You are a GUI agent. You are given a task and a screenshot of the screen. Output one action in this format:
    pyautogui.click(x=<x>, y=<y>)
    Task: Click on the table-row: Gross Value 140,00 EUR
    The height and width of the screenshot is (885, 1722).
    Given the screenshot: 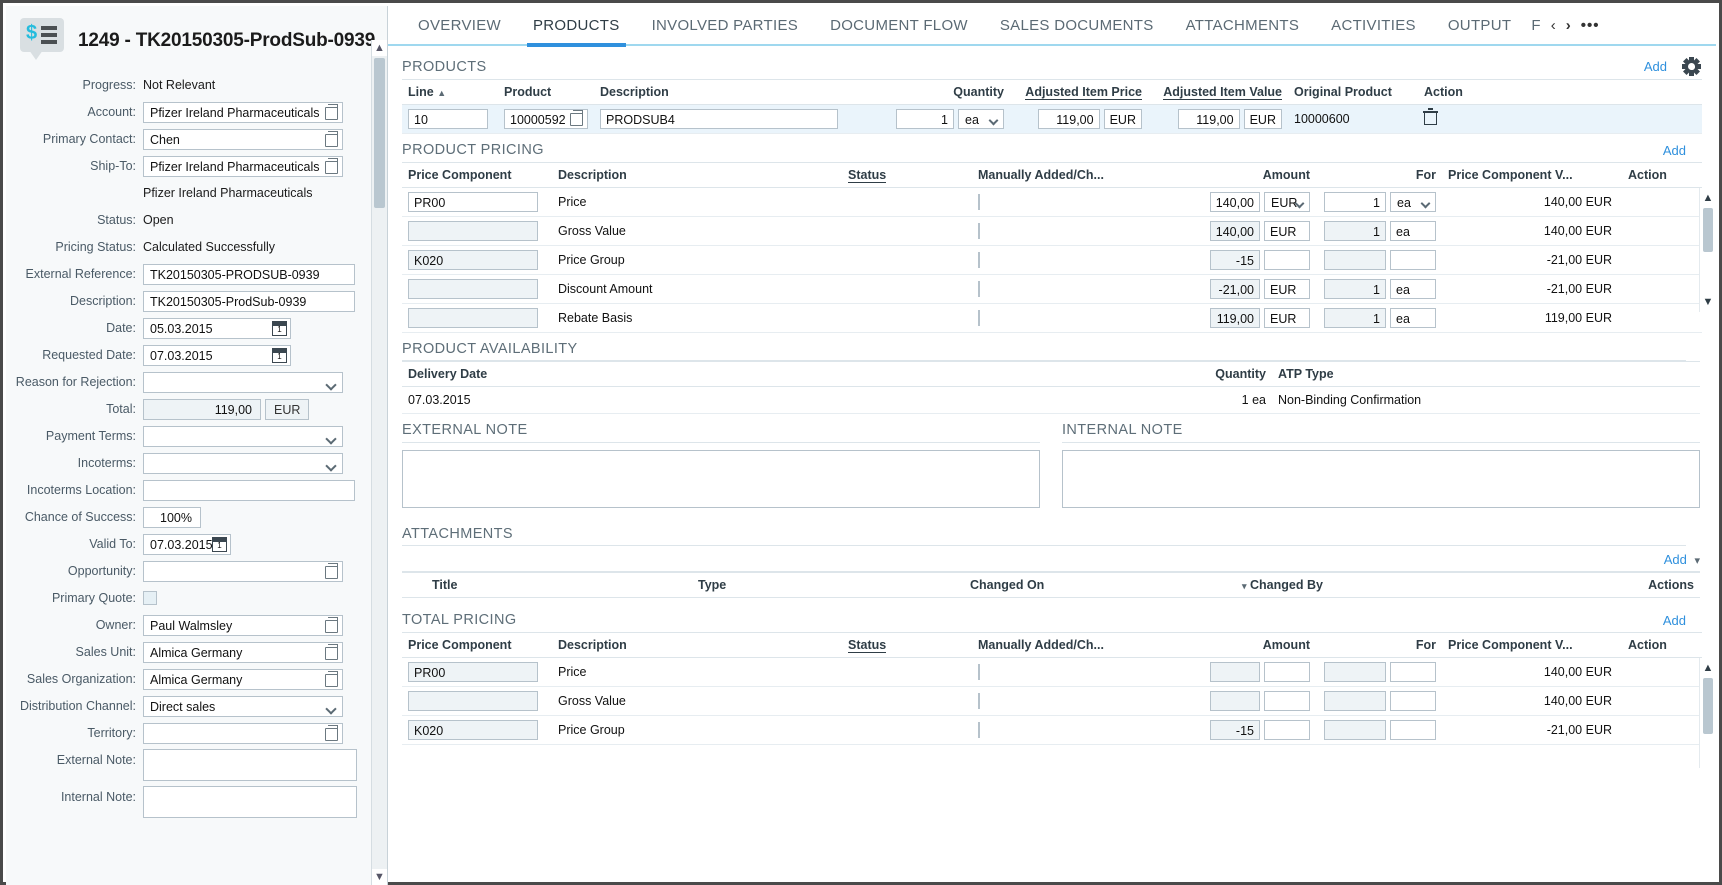 What is the action you would take?
    pyautogui.click(x=1052, y=701)
    